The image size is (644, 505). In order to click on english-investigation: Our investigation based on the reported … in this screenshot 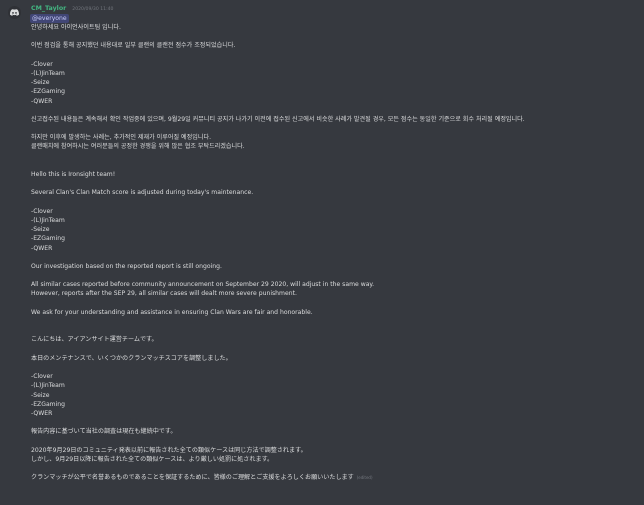, I will do `click(126, 266)`.